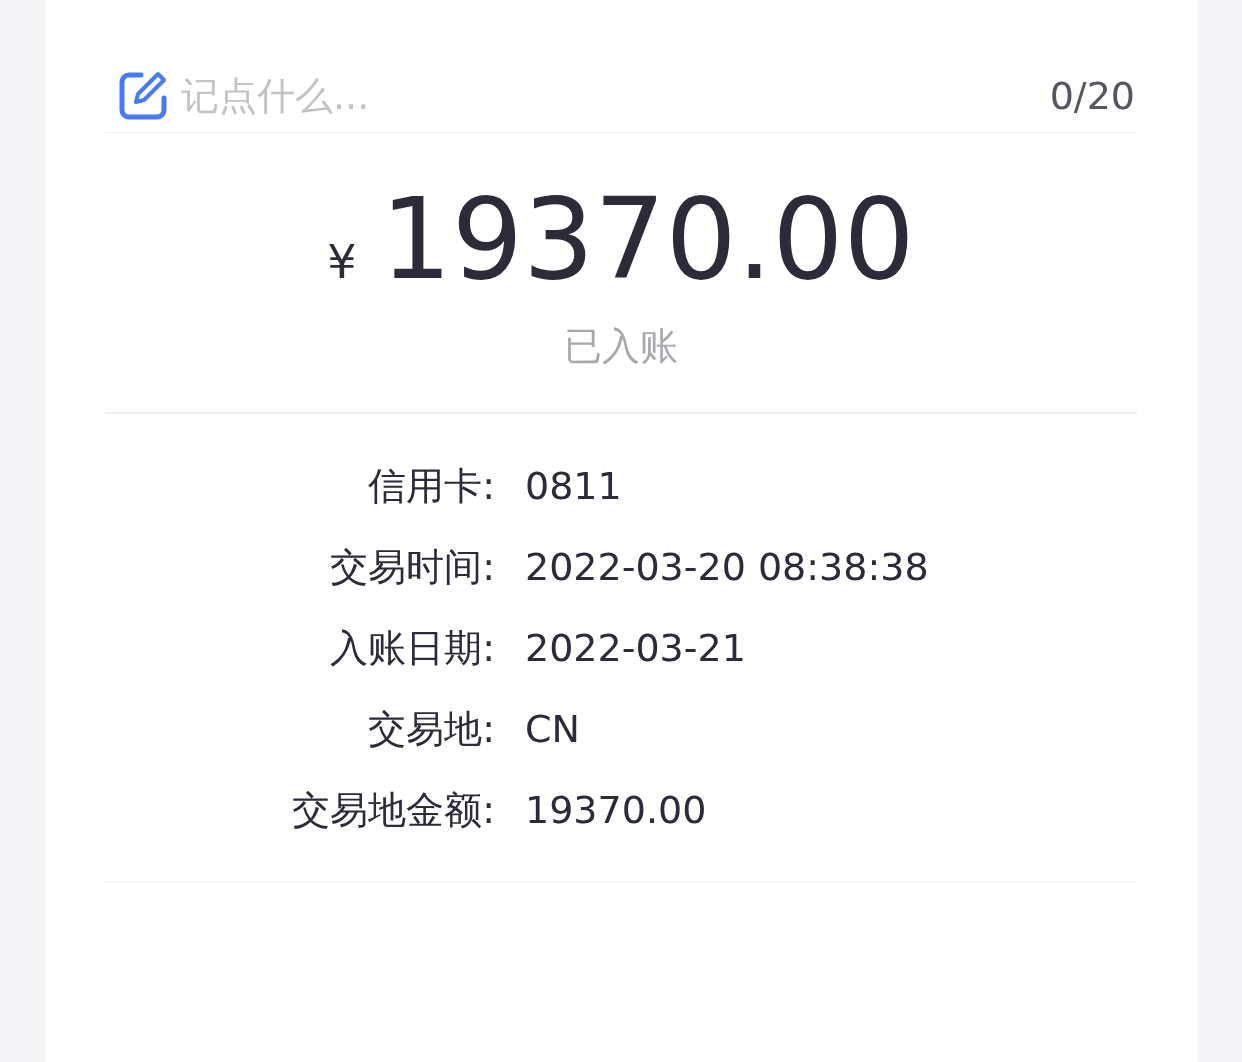 This screenshot has width=1242, height=1062. I want to click on detail-value: 2022-03-21, so click(636, 648).